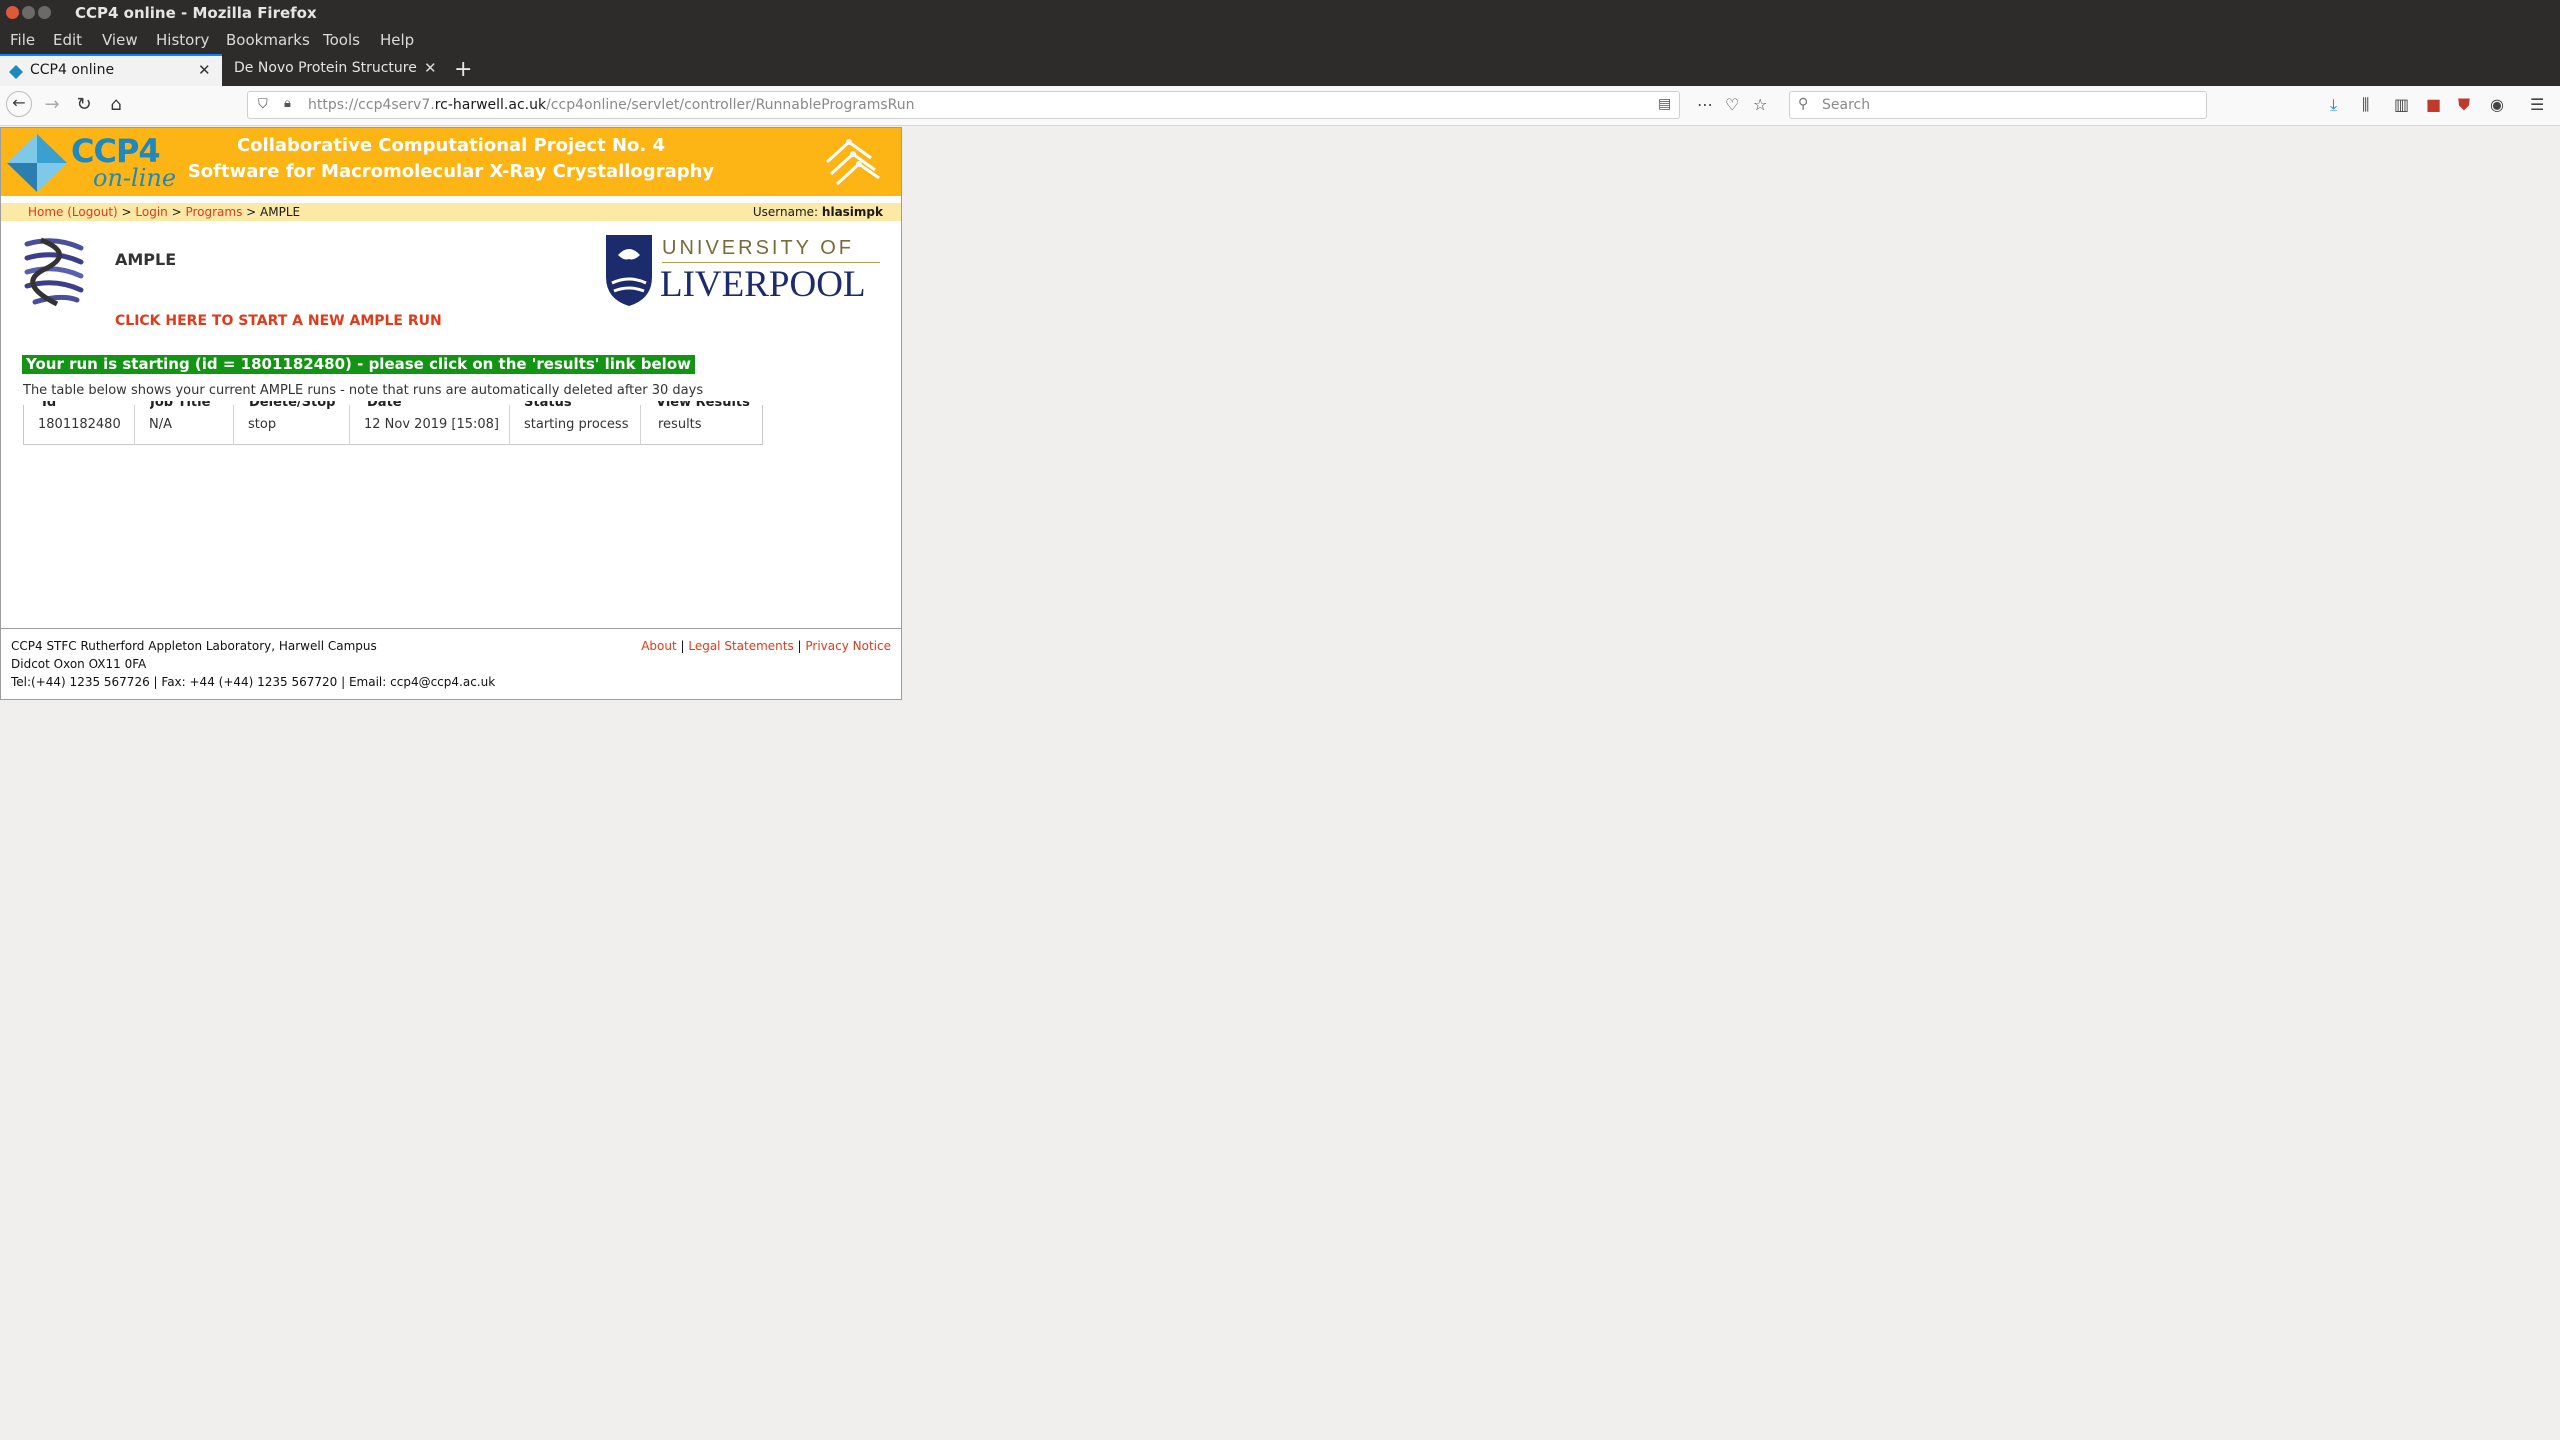  I want to click on forward-arrow-icon: →, so click(52, 104).